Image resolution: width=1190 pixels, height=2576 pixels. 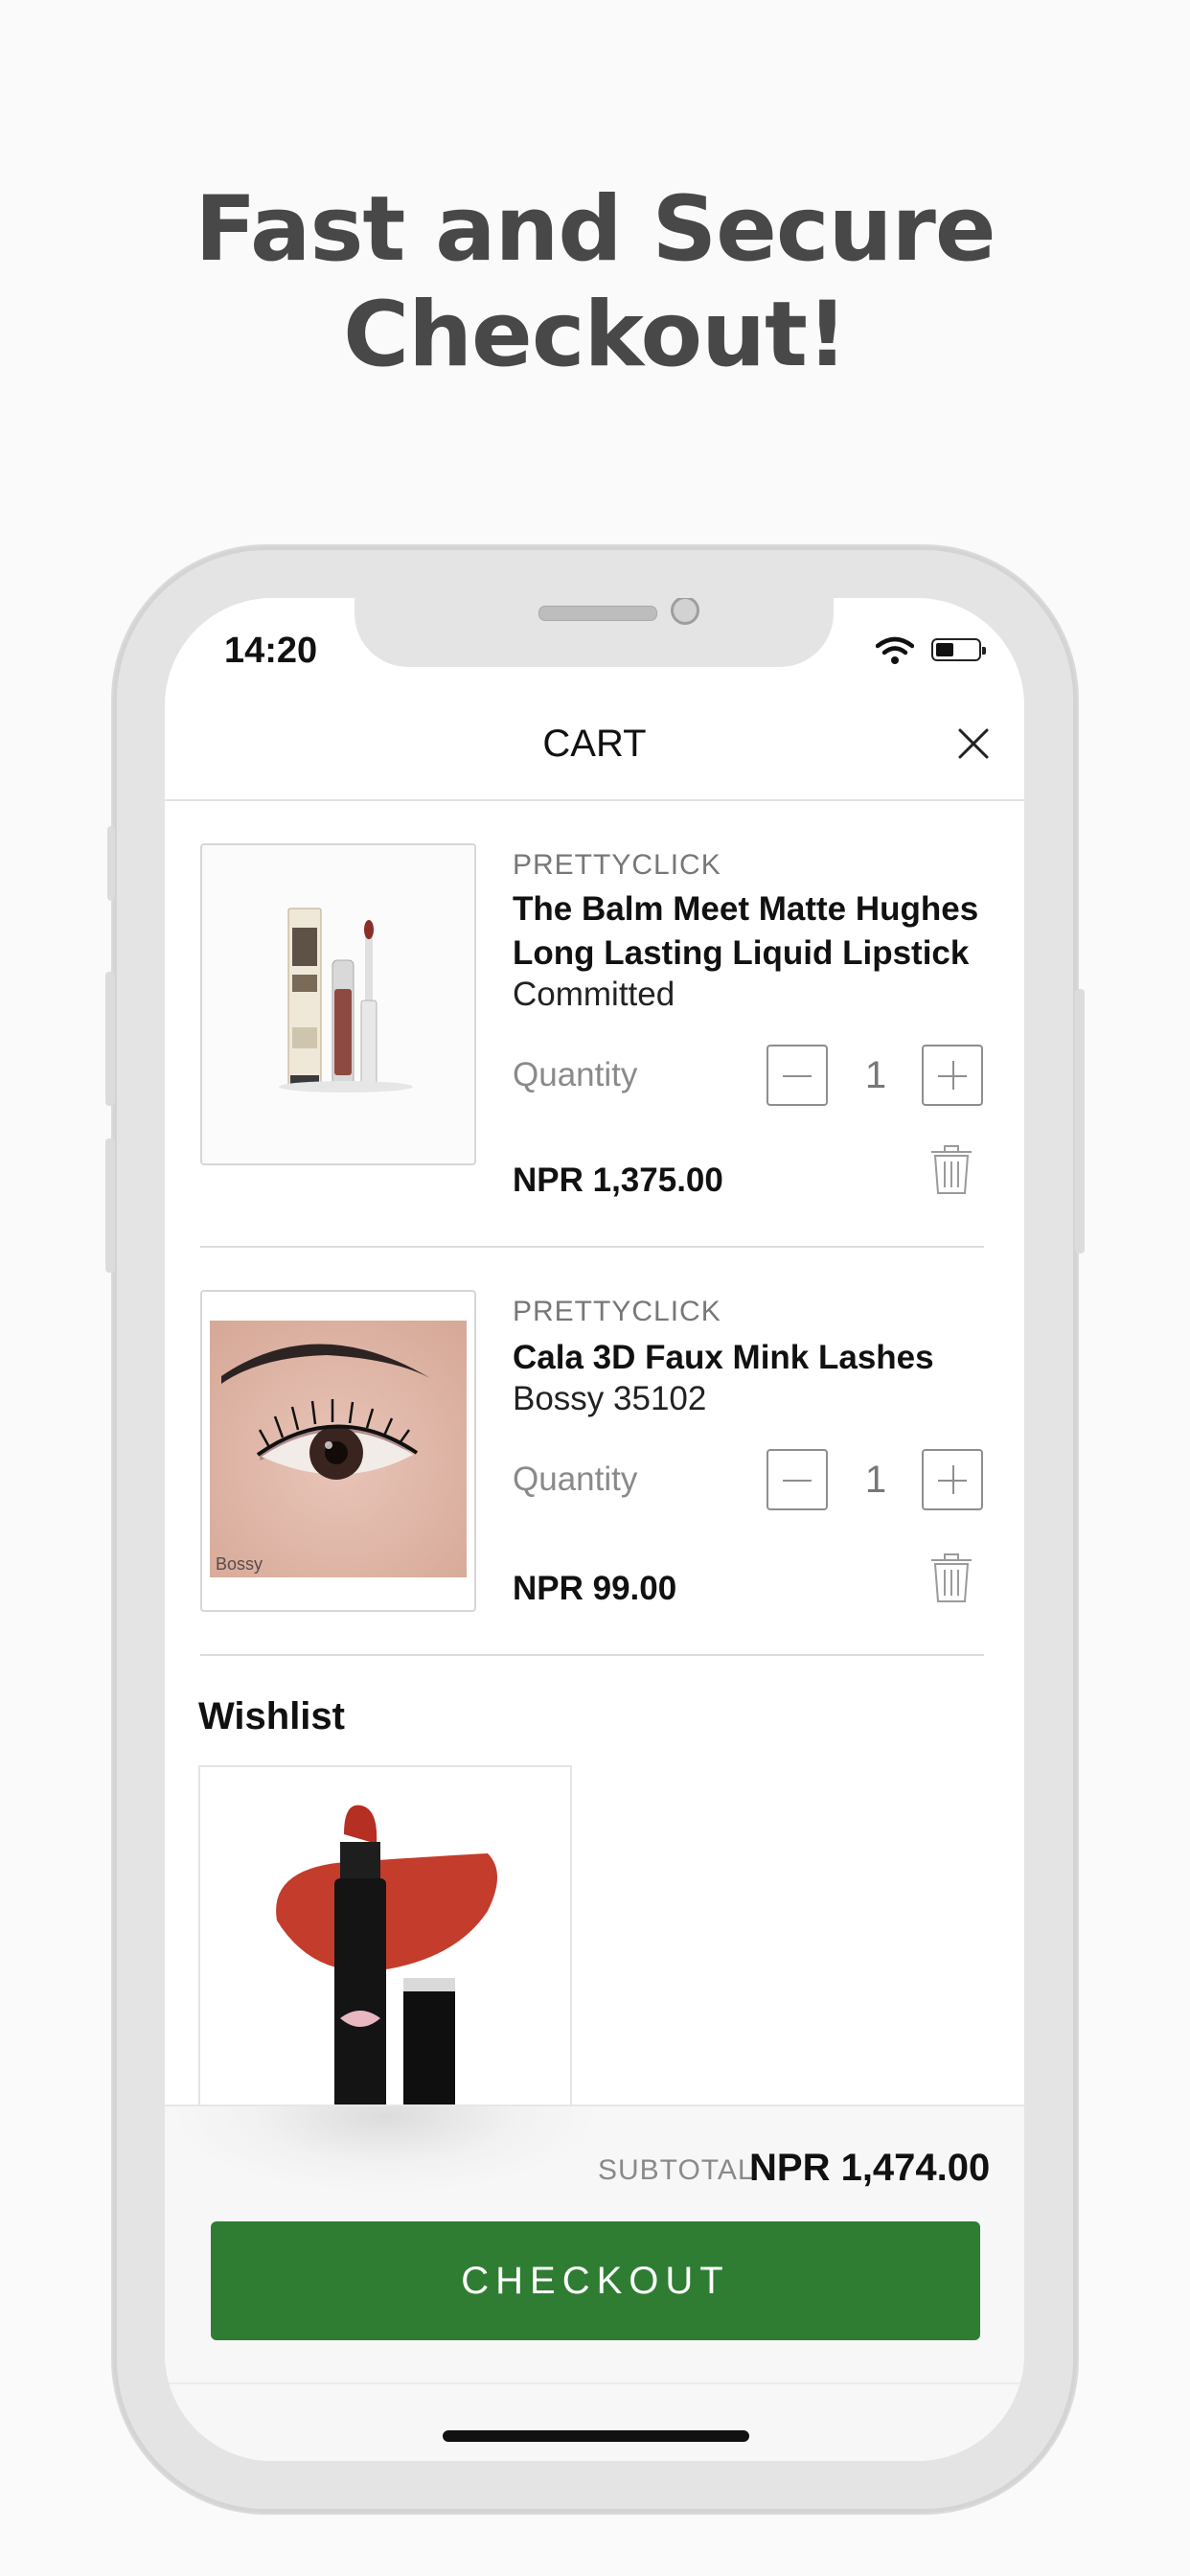 What do you see at coordinates (797, 1075) in the screenshot?
I see `cart-item-1-decrease-button` at bounding box center [797, 1075].